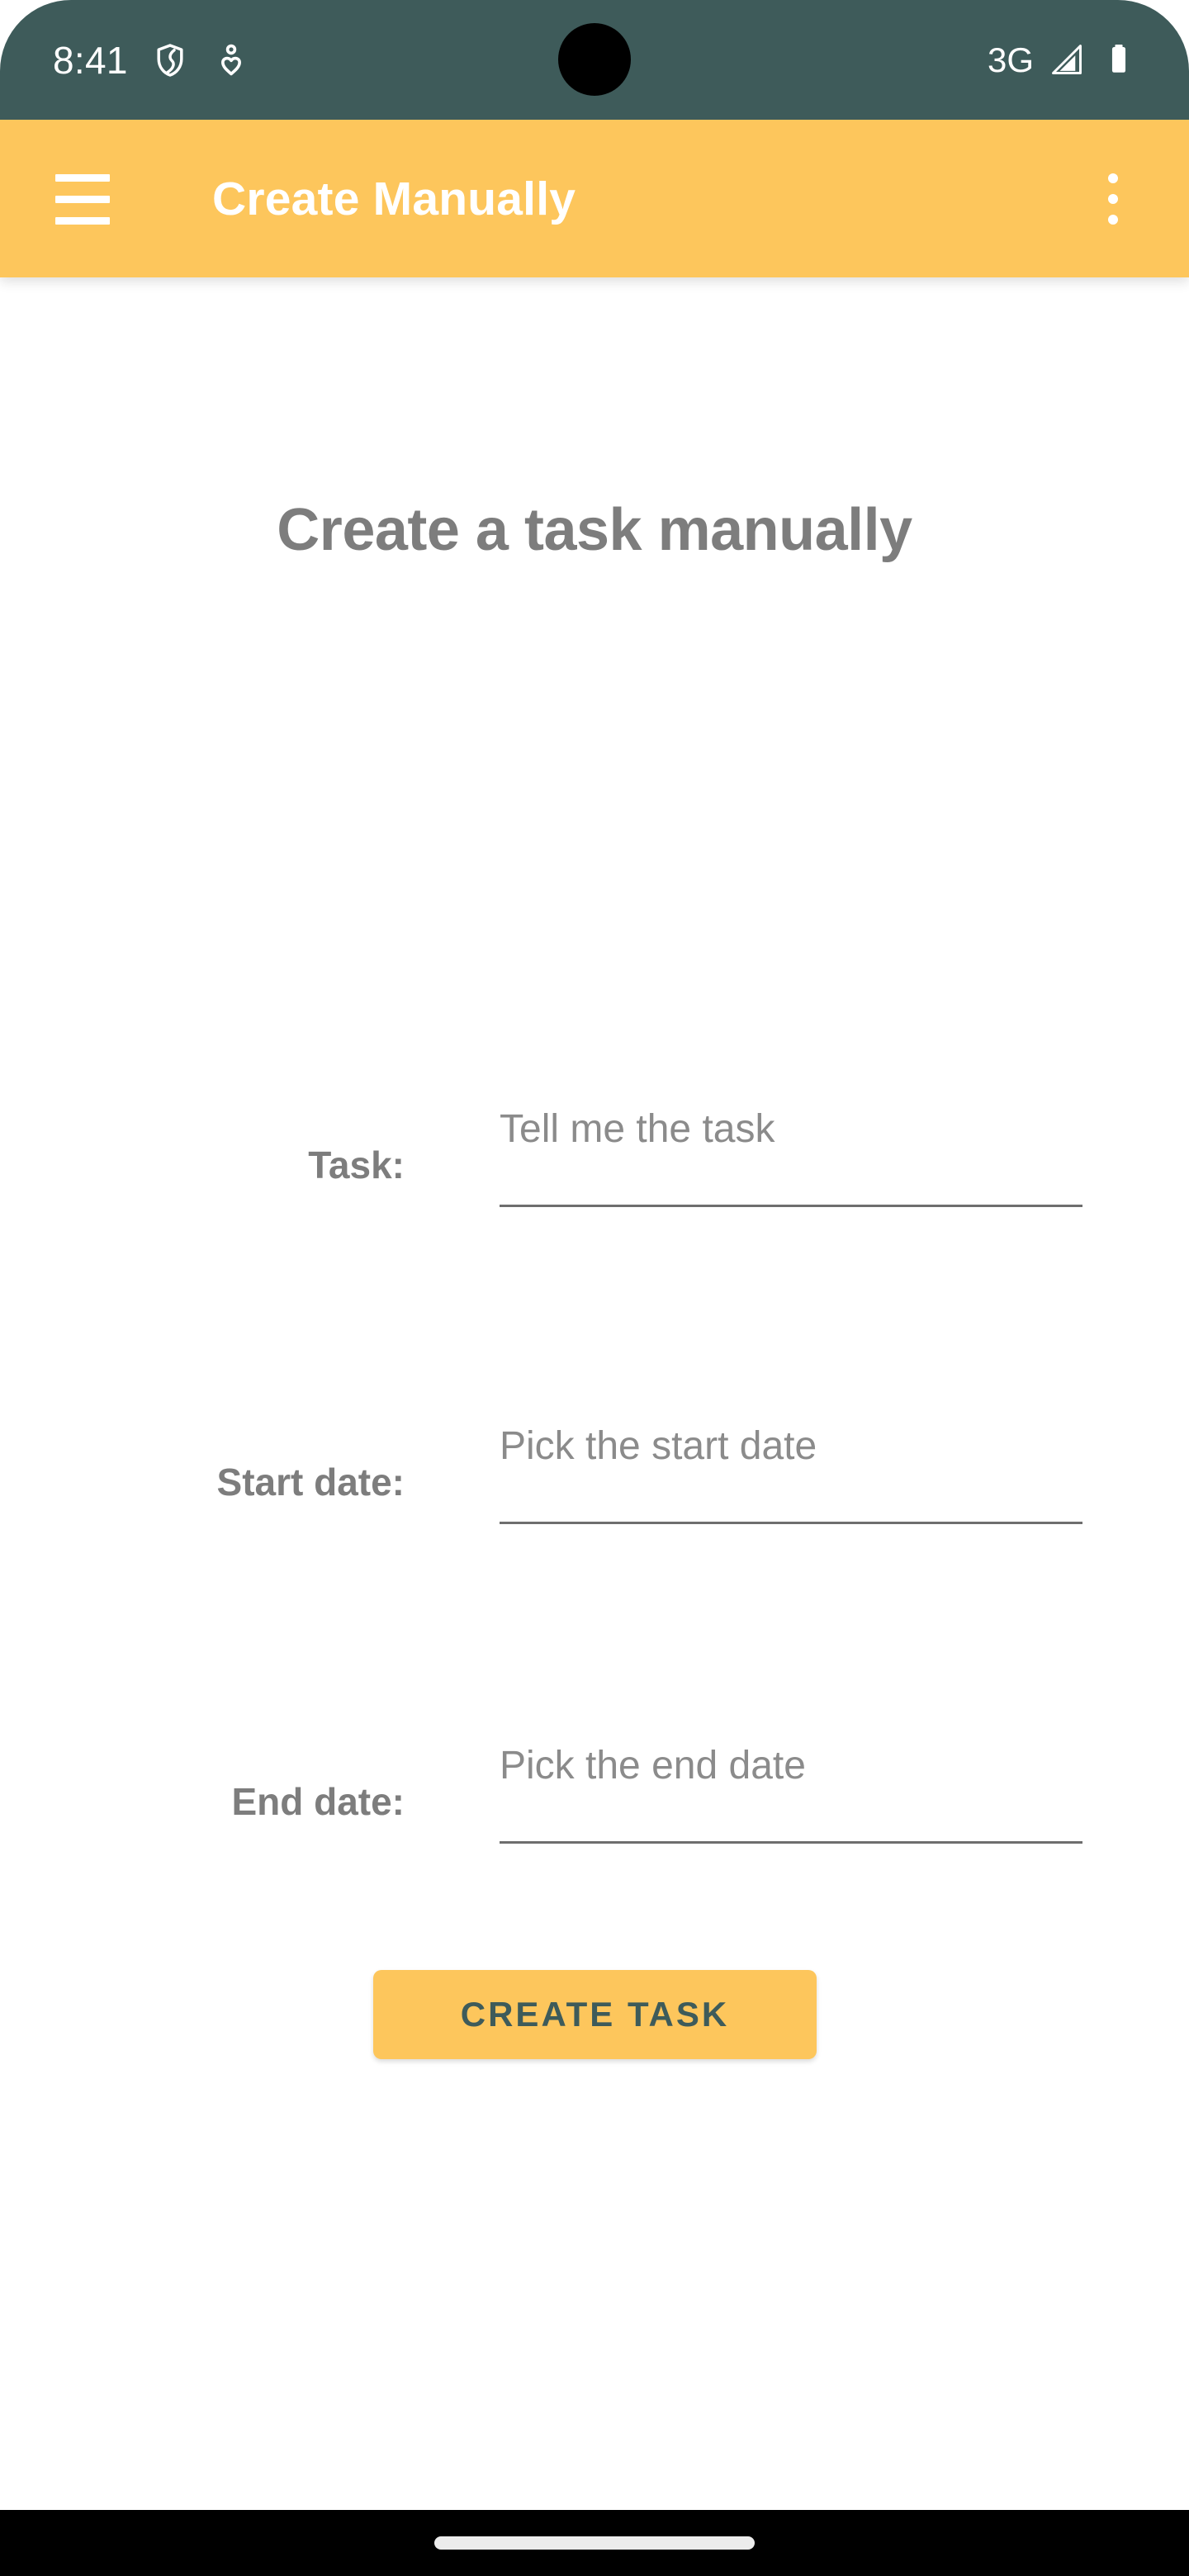 Image resolution: width=1189 pixels, height=2576 pixels. I want to click on app-bar-title: Create Manually, so click(394, 198).